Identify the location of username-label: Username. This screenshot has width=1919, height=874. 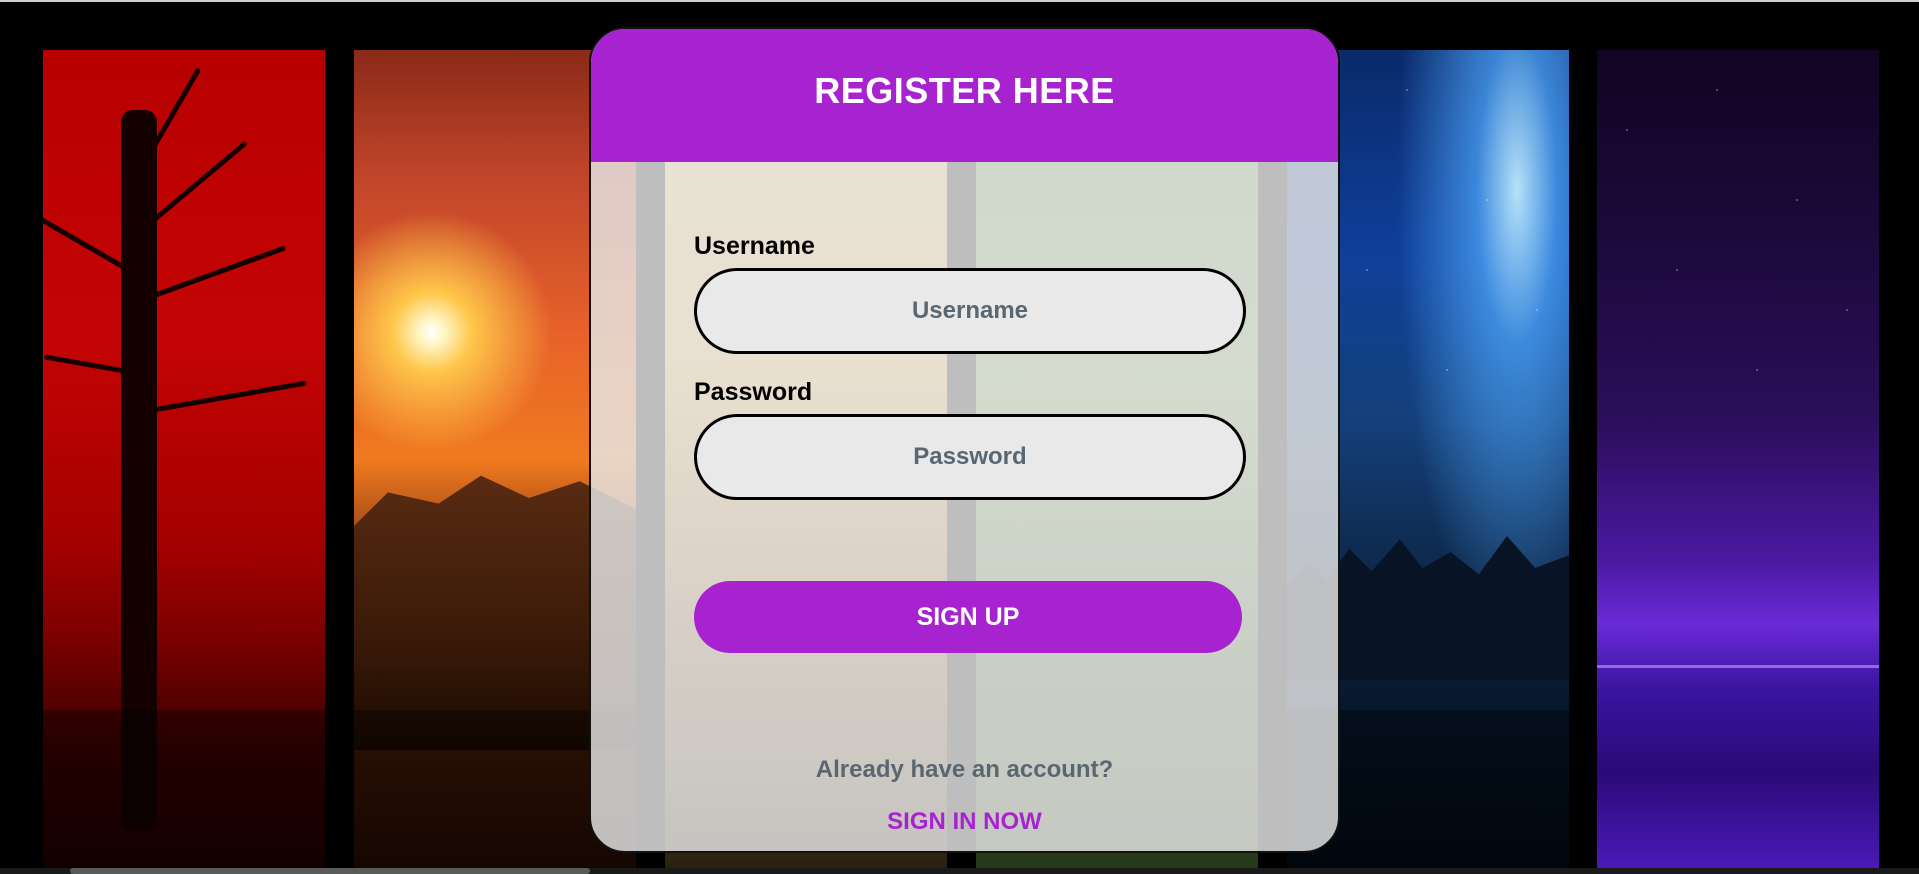
(754, 246).